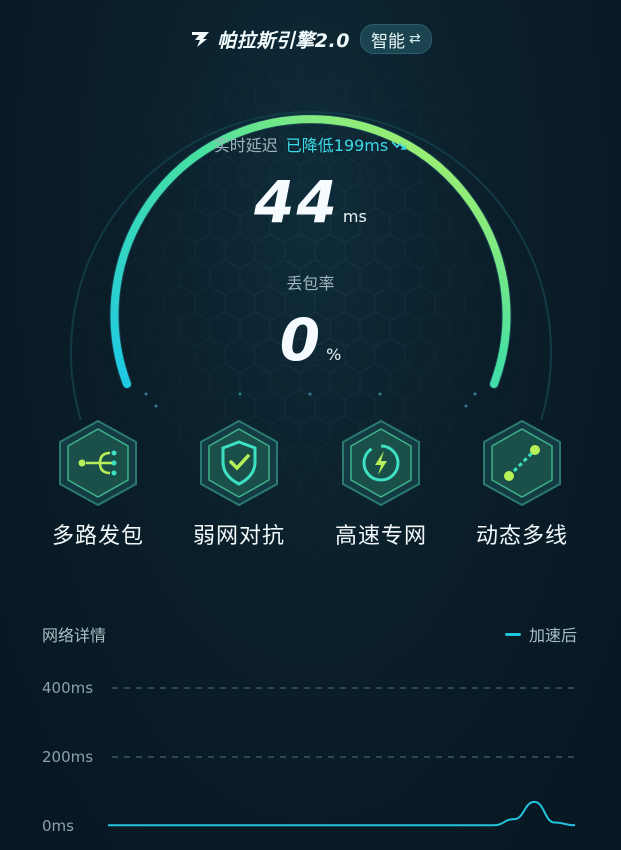 This screenshot has height=850, width=621. What do you see at coordinates (283, 40) in the screenshot?
I see `app-title: 帕拉斯引擎2.0` at bounding box center [283, 40].